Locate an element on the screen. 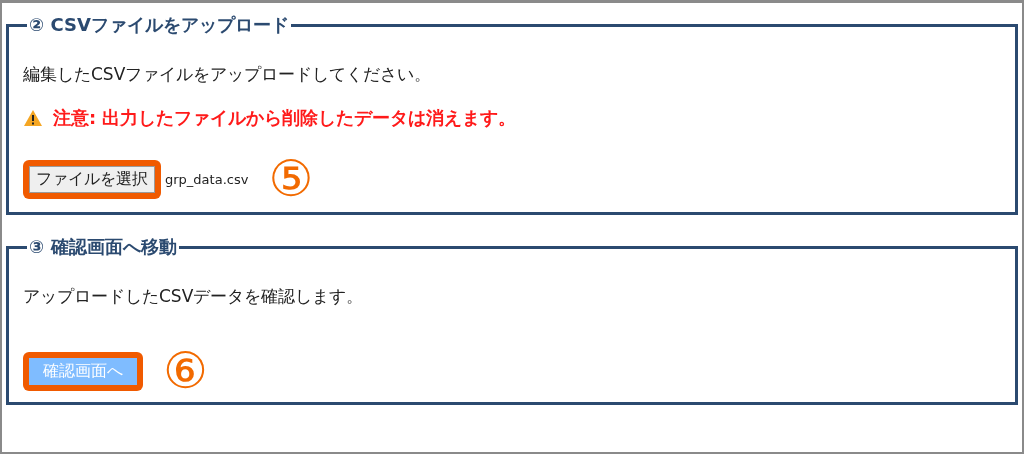 This screenshot has height=475, width=1024. description-text: 編集したCSVファイルをアップロードしてください。 is located at coordinates (228, 74).